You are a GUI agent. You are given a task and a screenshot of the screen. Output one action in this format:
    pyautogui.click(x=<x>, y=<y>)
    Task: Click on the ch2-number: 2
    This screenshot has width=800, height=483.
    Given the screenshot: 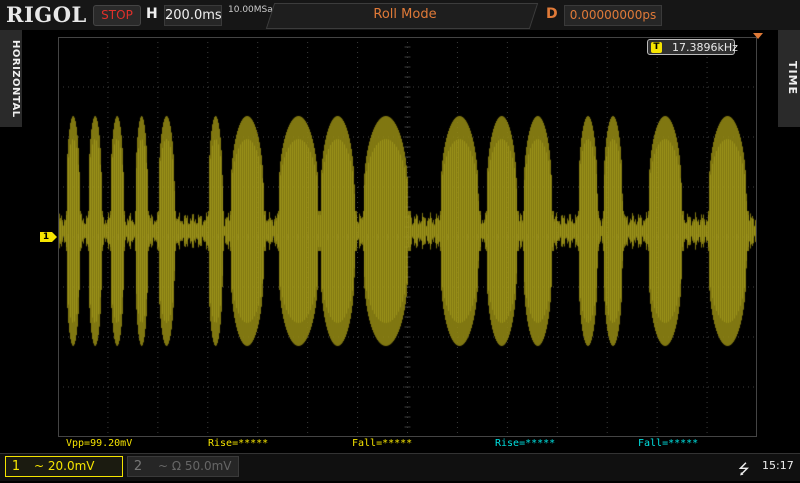 What is the action you would take?
    pyautogui.click(x=138, y=466)
    